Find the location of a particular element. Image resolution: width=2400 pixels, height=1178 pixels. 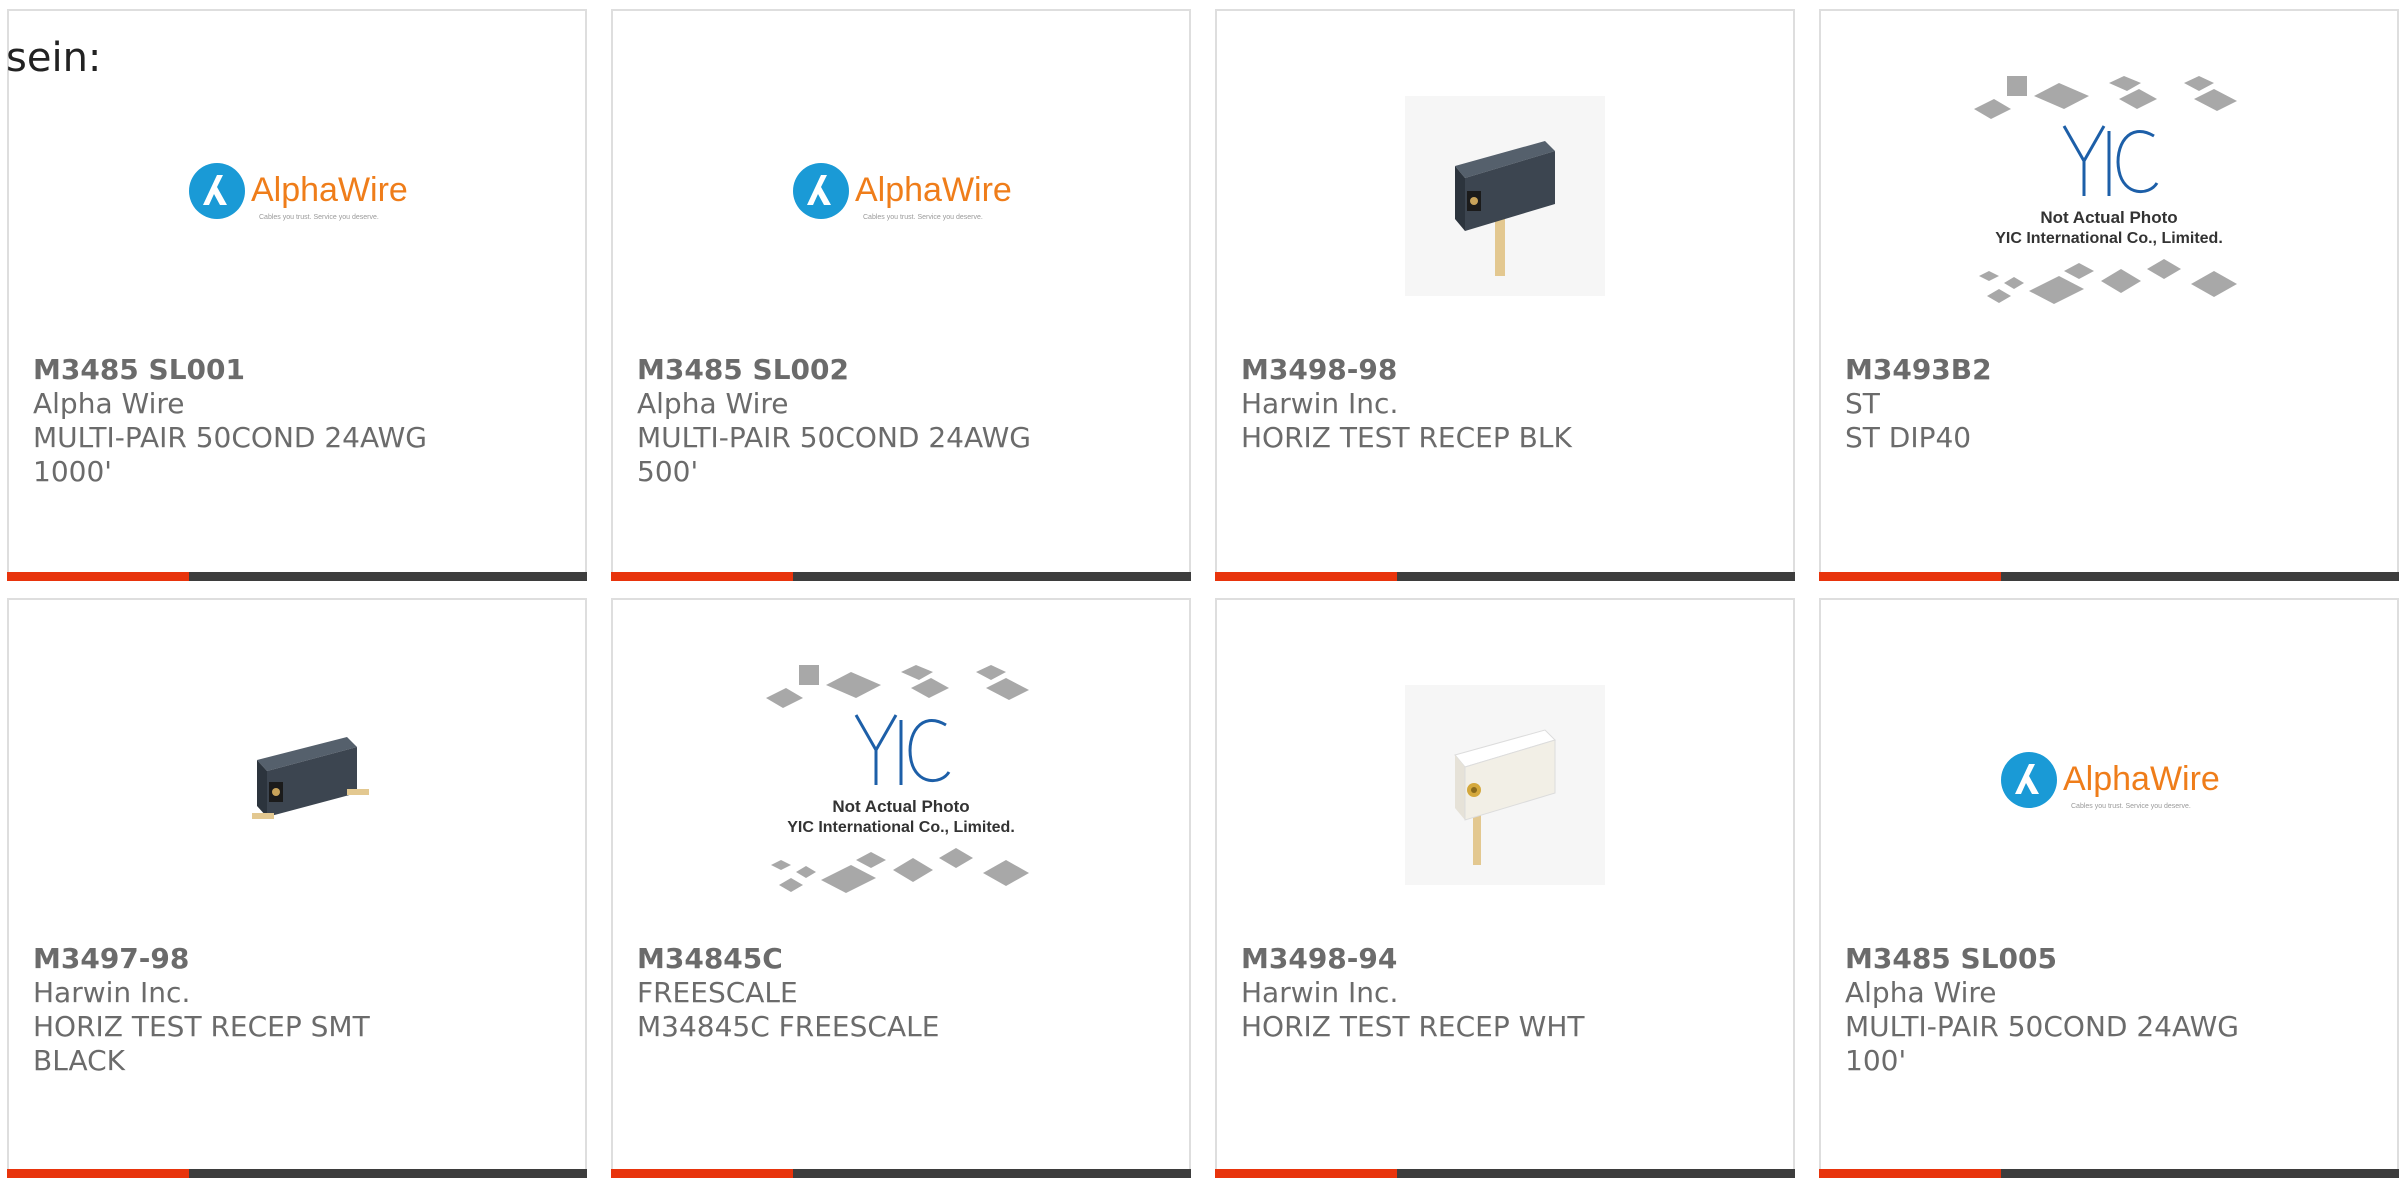

product-description: MULTI-PAIR 50COND 24AWG 100' is located at coordinates (2042, 1043).